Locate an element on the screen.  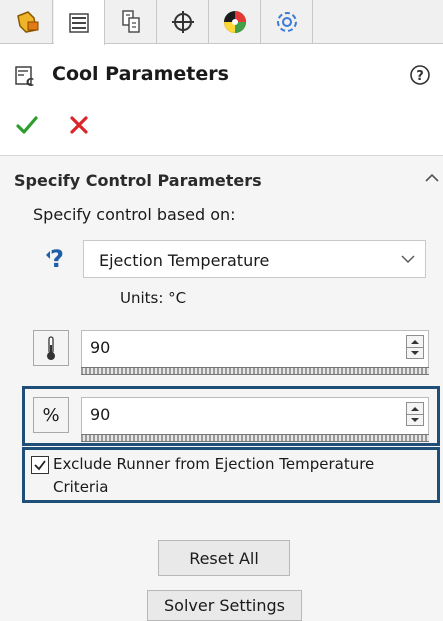
tab-dimxpert is located at coordinates (183, 22).